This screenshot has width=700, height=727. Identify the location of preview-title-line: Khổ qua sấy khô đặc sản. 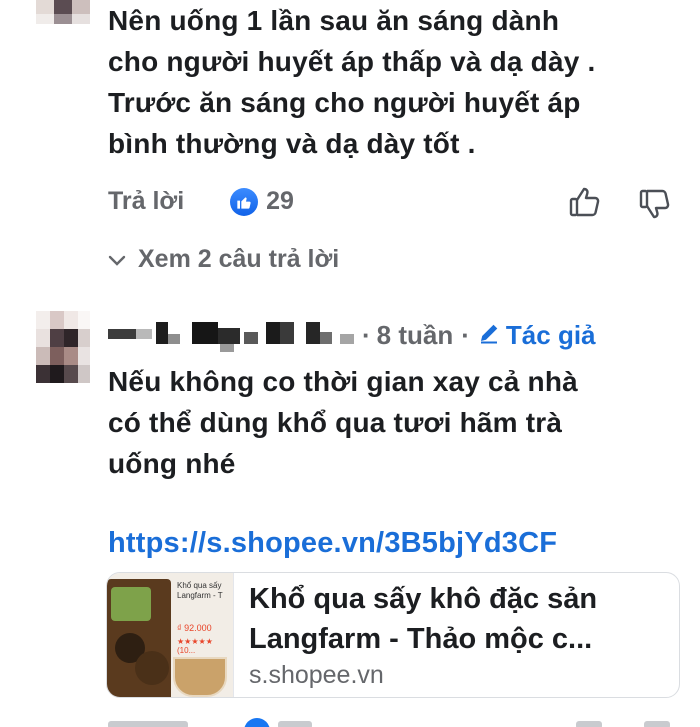
(423, 599).